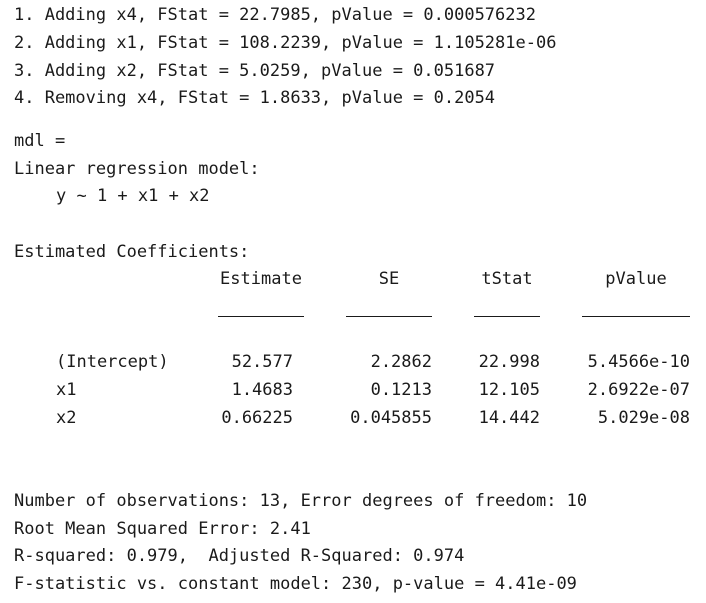 Image resolution: width=706 pixels, height=603 pixels. I want to click on cell-tstat: 14.442, so click(509, 418).